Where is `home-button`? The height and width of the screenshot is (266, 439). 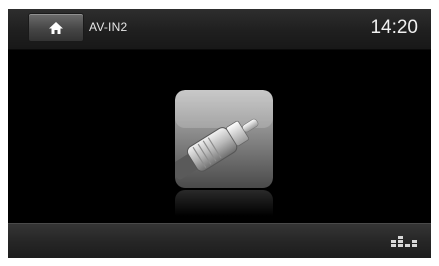 home-button is located at coordinates (56, 27).